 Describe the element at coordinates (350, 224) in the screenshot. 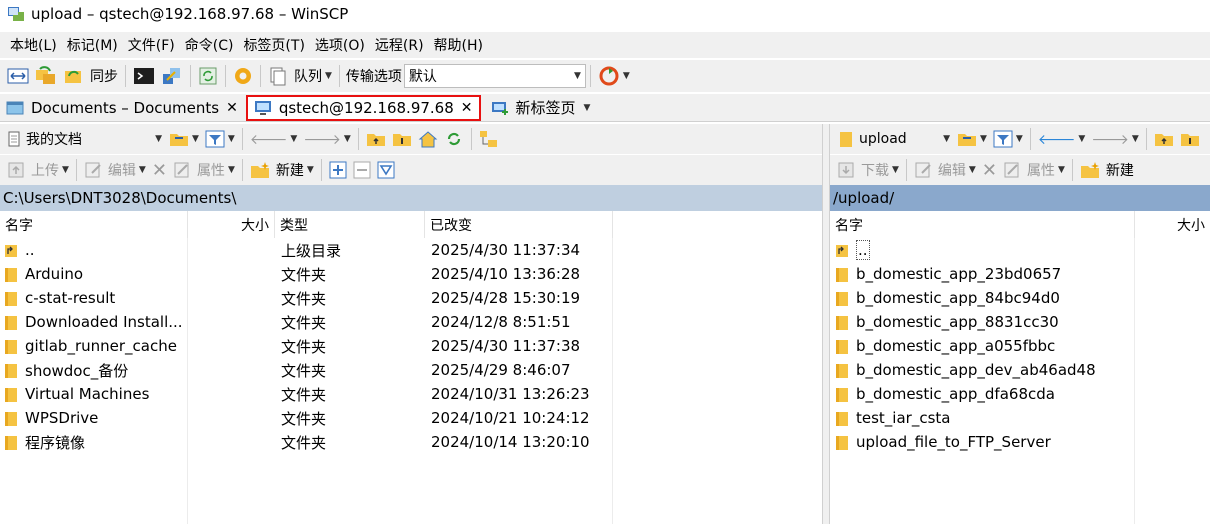

I see `column-header-type: 类型` at that location.